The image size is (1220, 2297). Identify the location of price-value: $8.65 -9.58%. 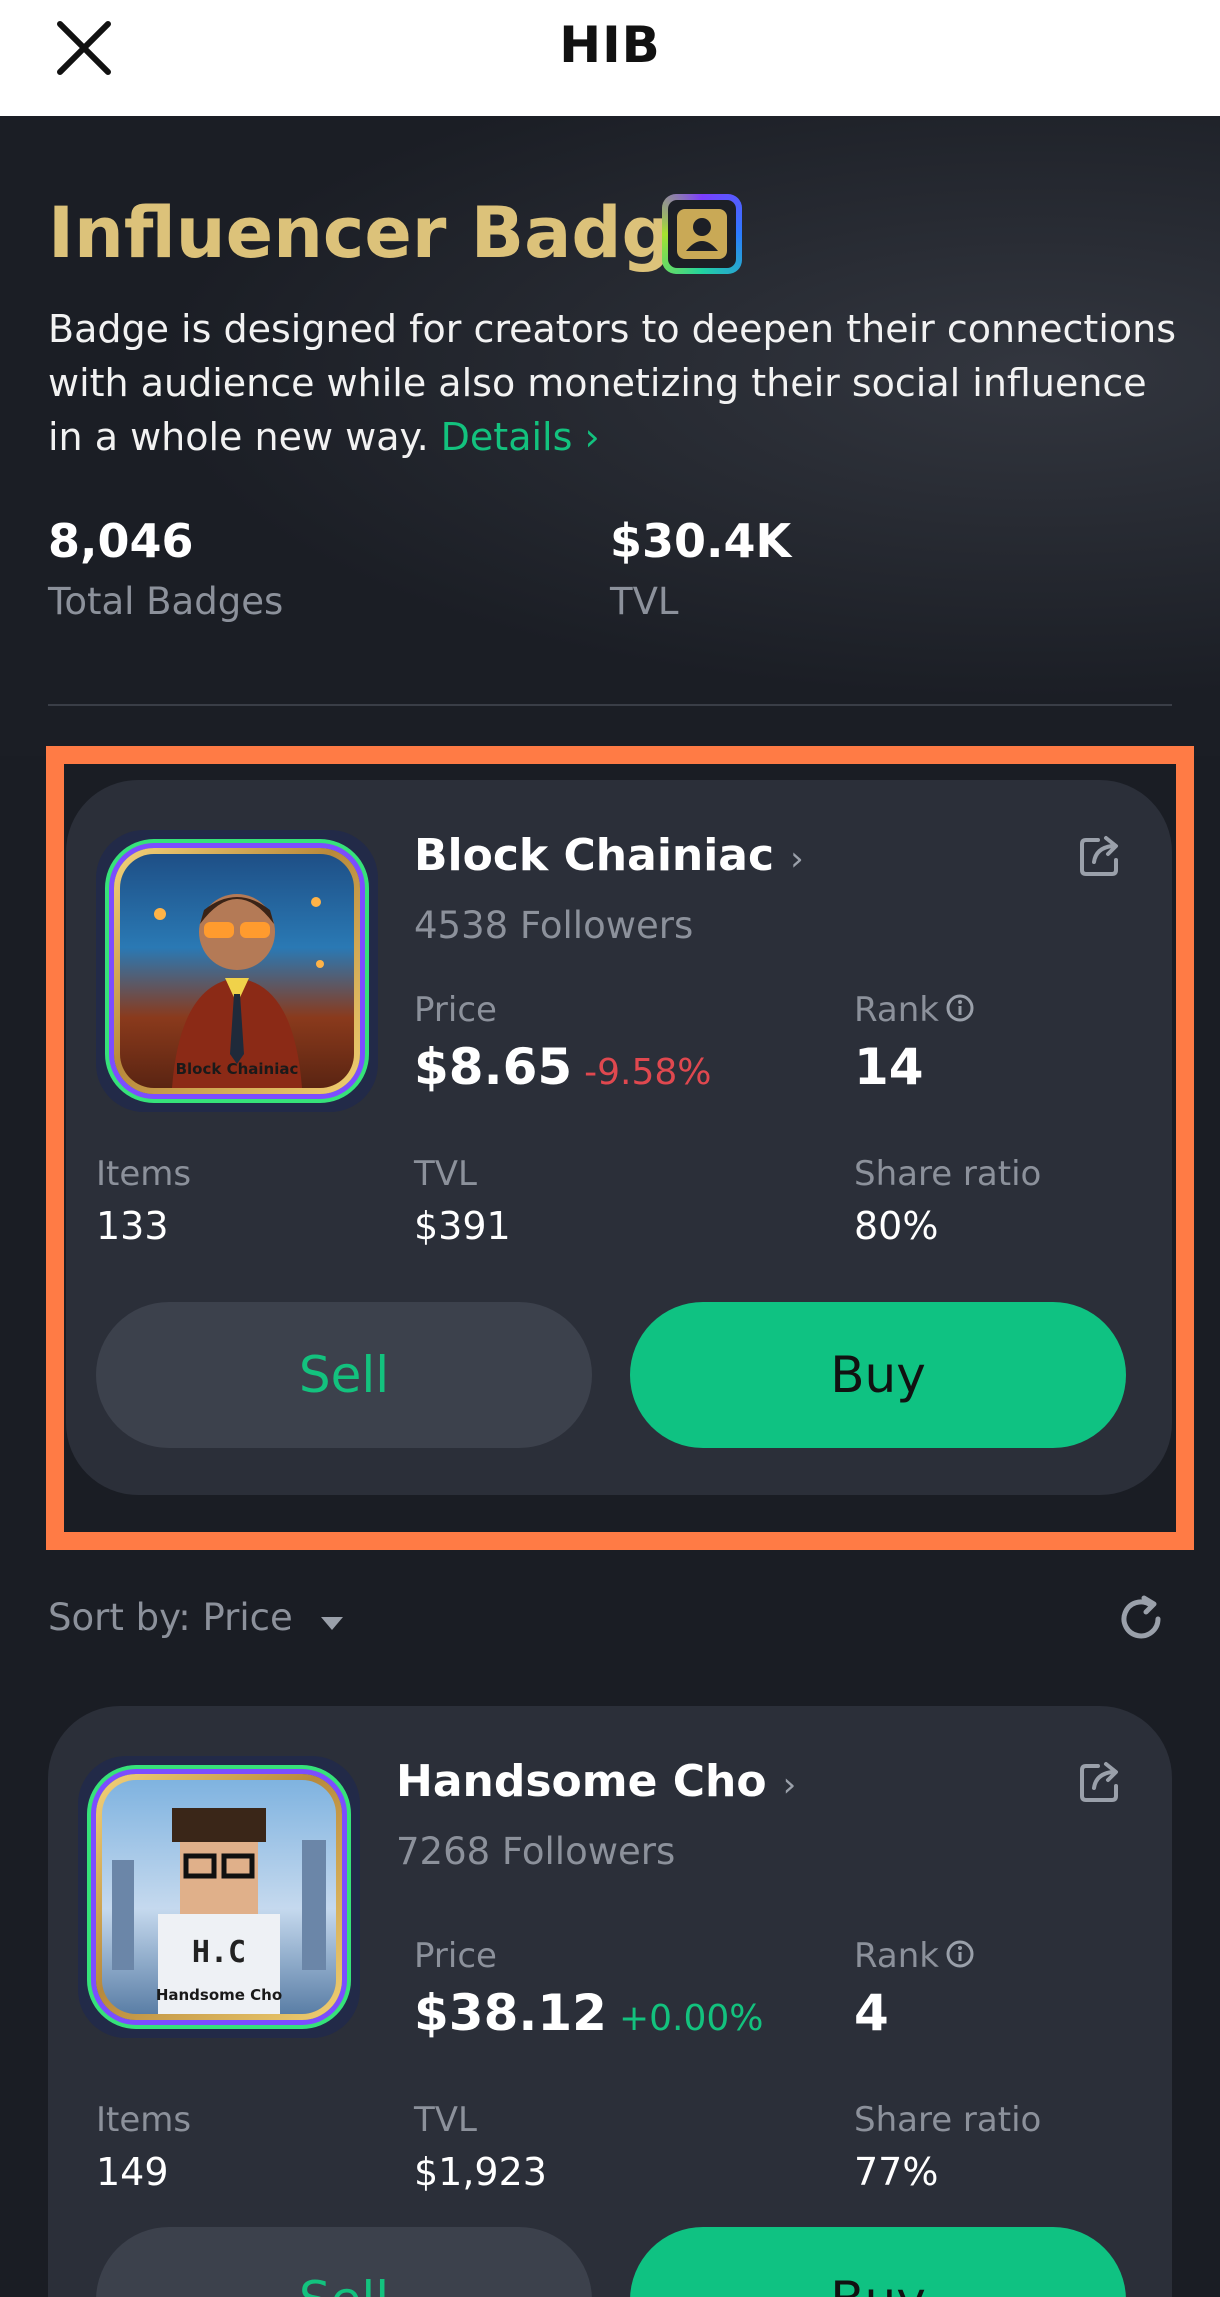
(563, 1067).